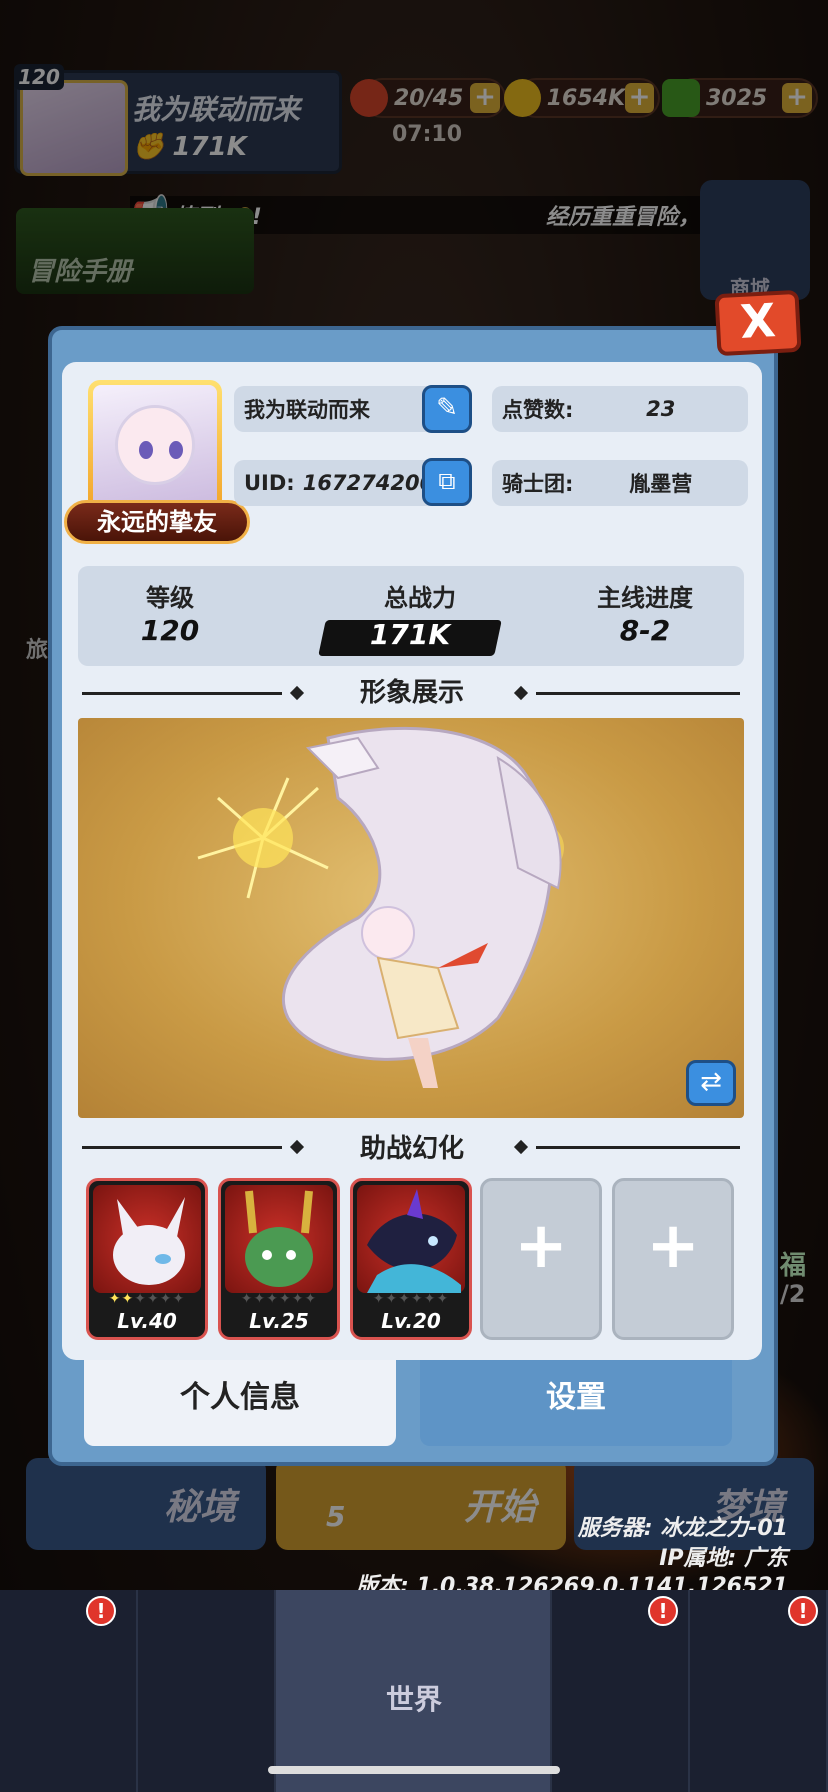 This screenshot has width=828, height=1792. I want to click on progress-value: 8-2, so click(645, 630).